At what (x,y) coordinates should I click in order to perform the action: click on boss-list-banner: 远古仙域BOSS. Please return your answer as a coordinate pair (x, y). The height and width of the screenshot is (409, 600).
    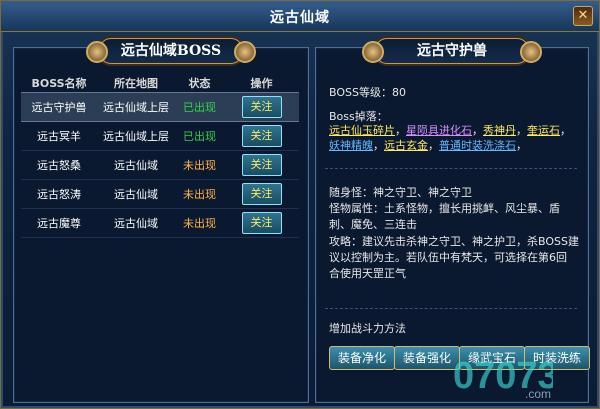
    Looking at the image, I should click on (171, 51).